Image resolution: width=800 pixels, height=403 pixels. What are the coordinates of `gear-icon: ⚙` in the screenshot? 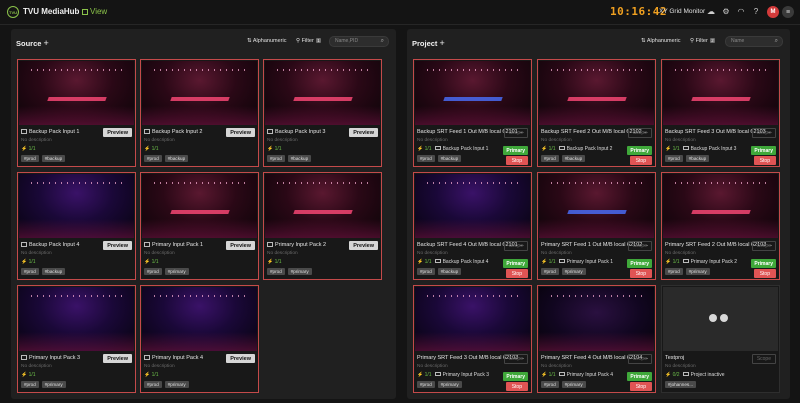 It's located at (726, 12).